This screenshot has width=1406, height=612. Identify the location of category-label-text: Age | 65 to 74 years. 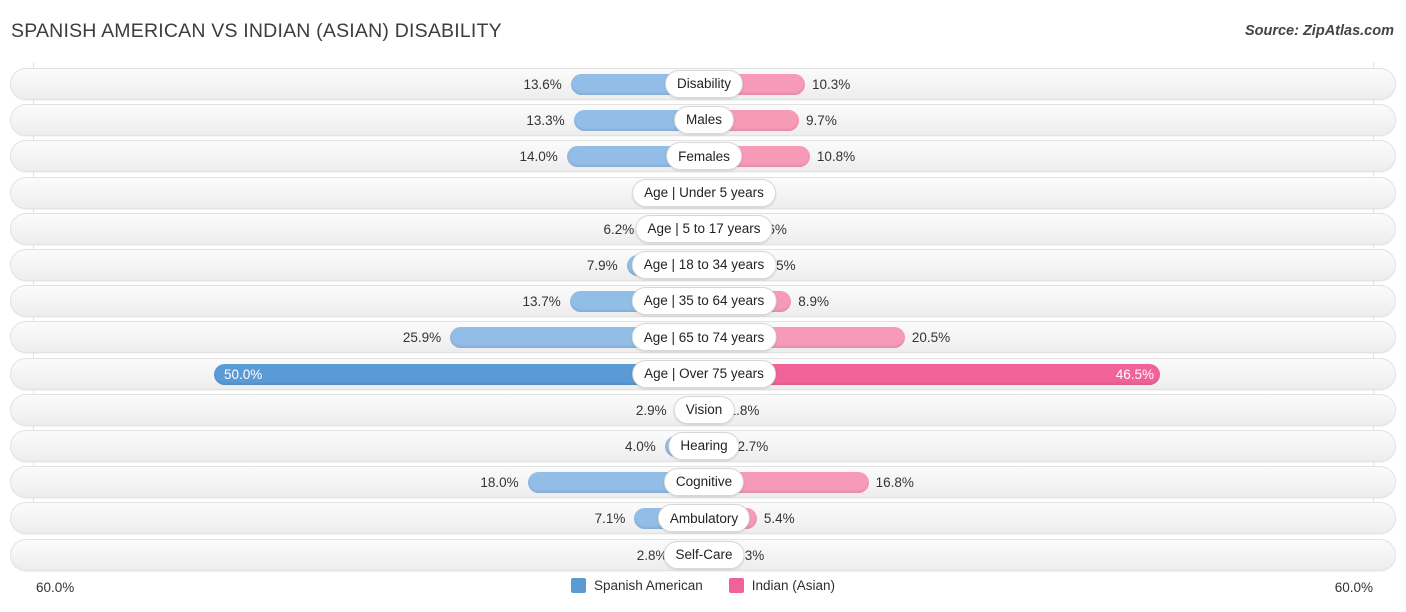
(704, 337).